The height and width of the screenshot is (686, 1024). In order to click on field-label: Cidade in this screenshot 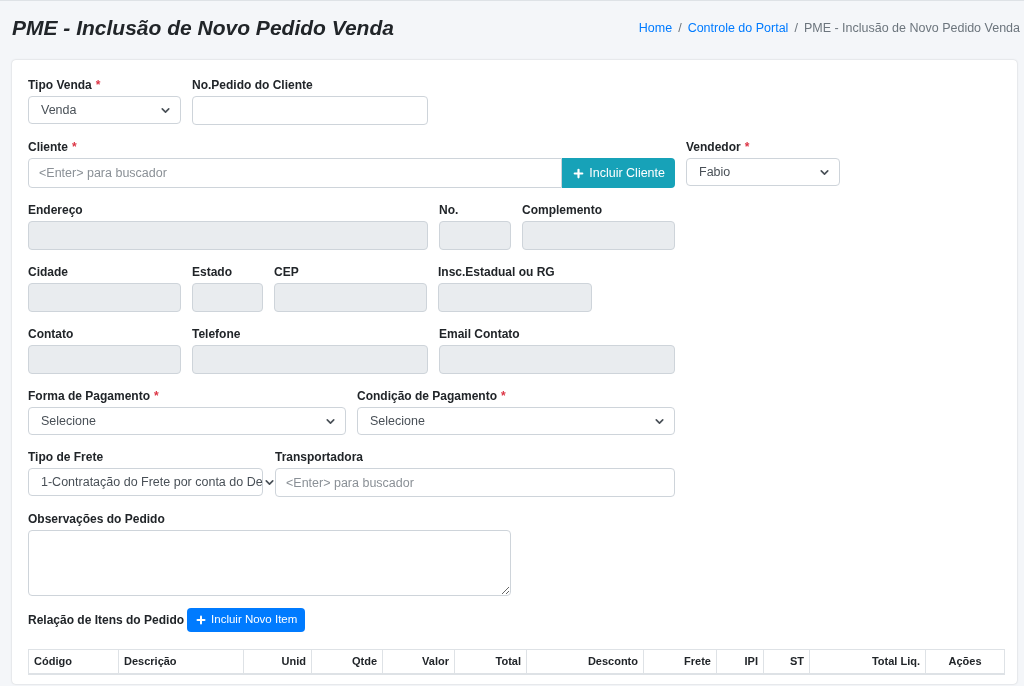, I will do `click(48, 272)`.